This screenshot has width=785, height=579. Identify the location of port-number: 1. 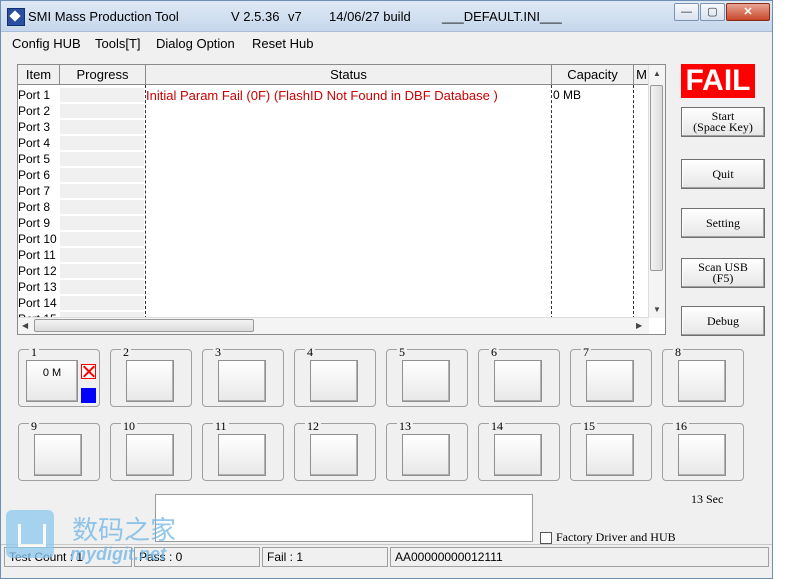
(34, 352).